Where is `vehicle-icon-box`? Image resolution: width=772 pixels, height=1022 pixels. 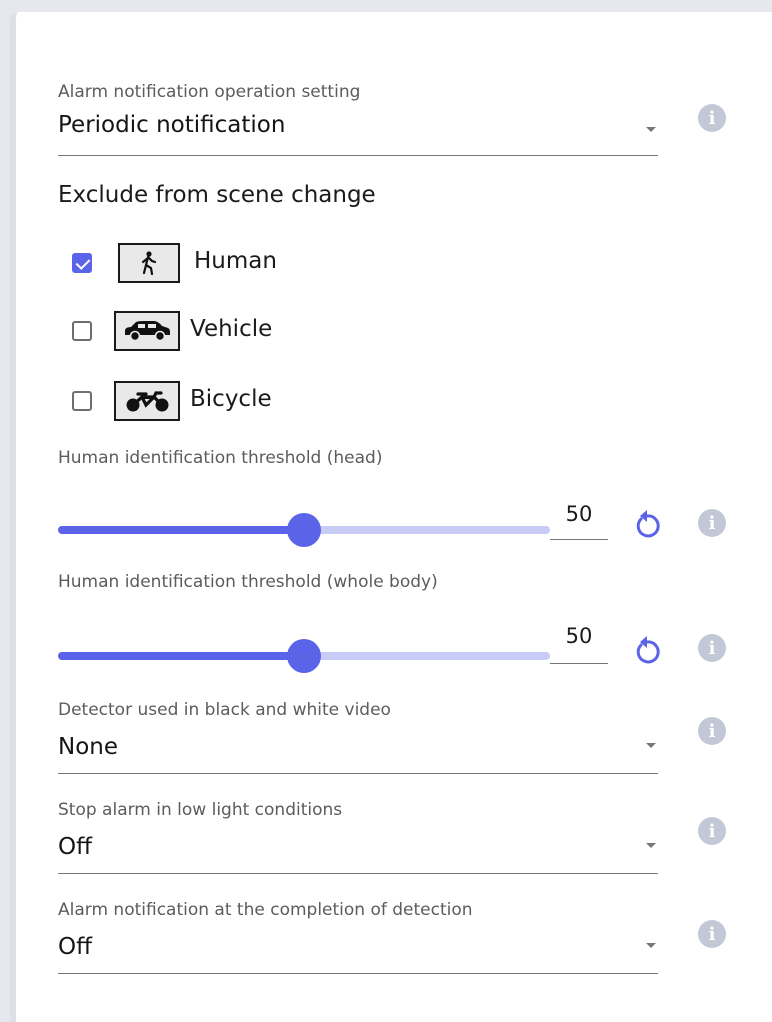
vehicle-icon-box is located at coordinates (147, 331).